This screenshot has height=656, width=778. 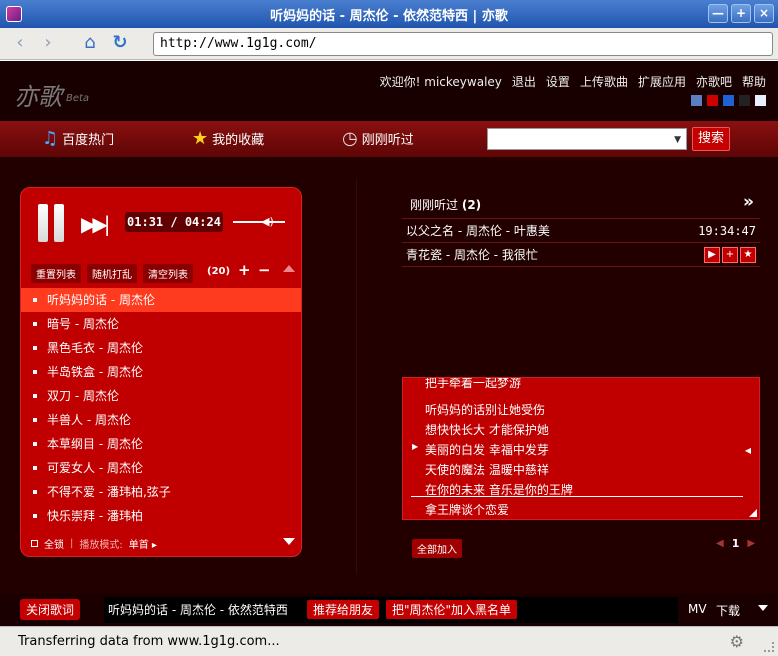 What do you see at coordinates (478, 231) in the screenshot?
I see `recent-song: 以父之名 - 周杰伦 - 叶惠美` at bounding box center [478, 231].